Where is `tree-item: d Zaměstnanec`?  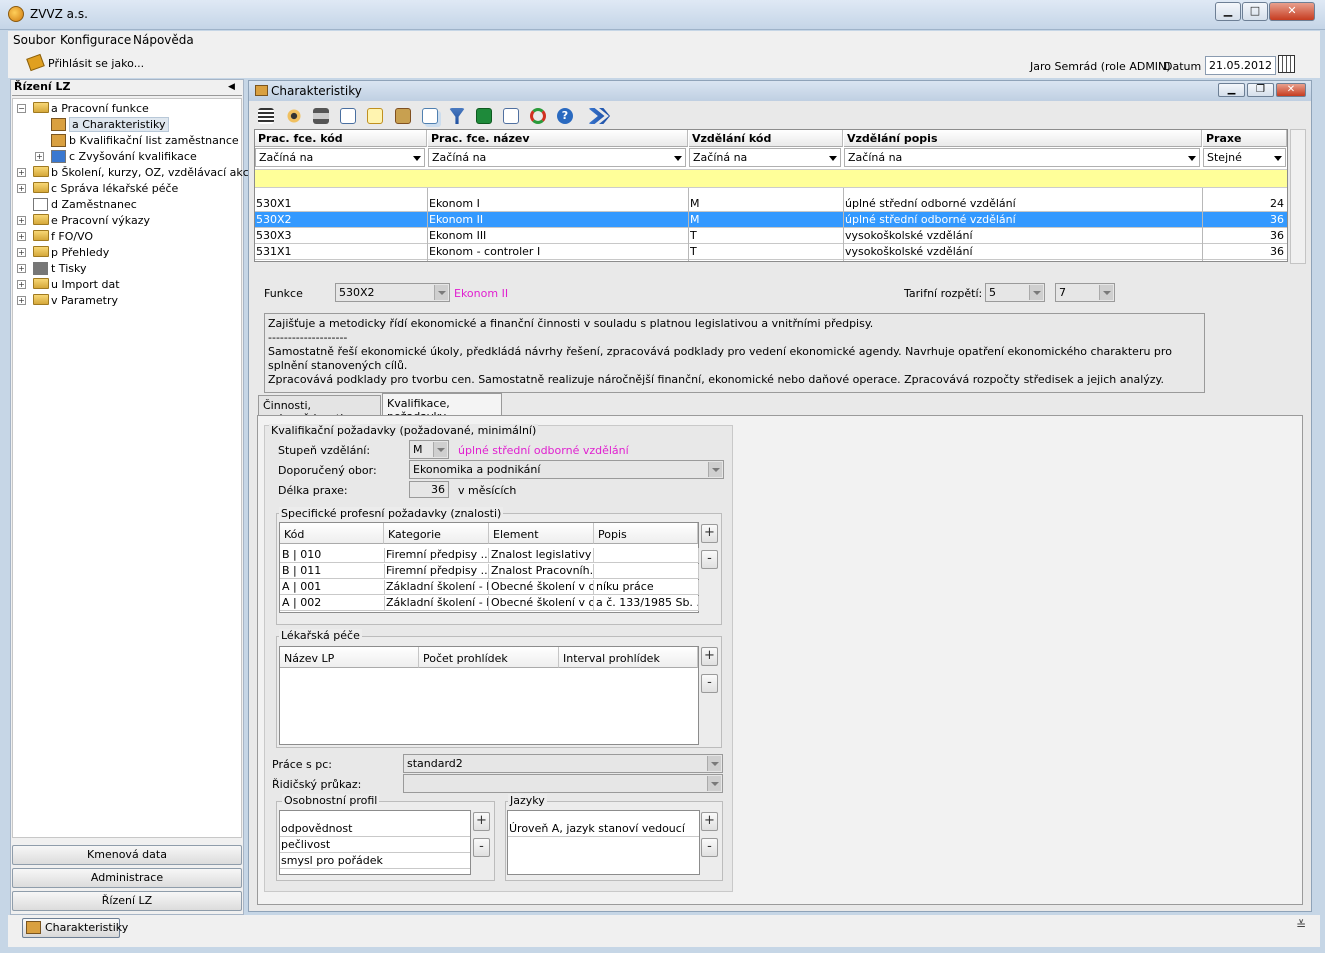 tree-item: d Zaměstnanec is located at coordinates (127, 204).